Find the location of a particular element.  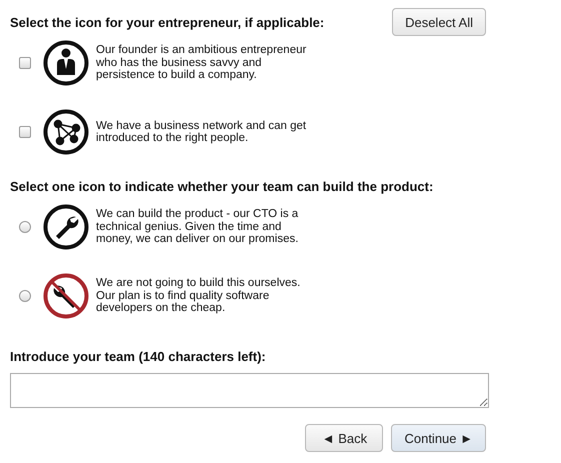

businessman-icon is located at coordinates (66, 63).